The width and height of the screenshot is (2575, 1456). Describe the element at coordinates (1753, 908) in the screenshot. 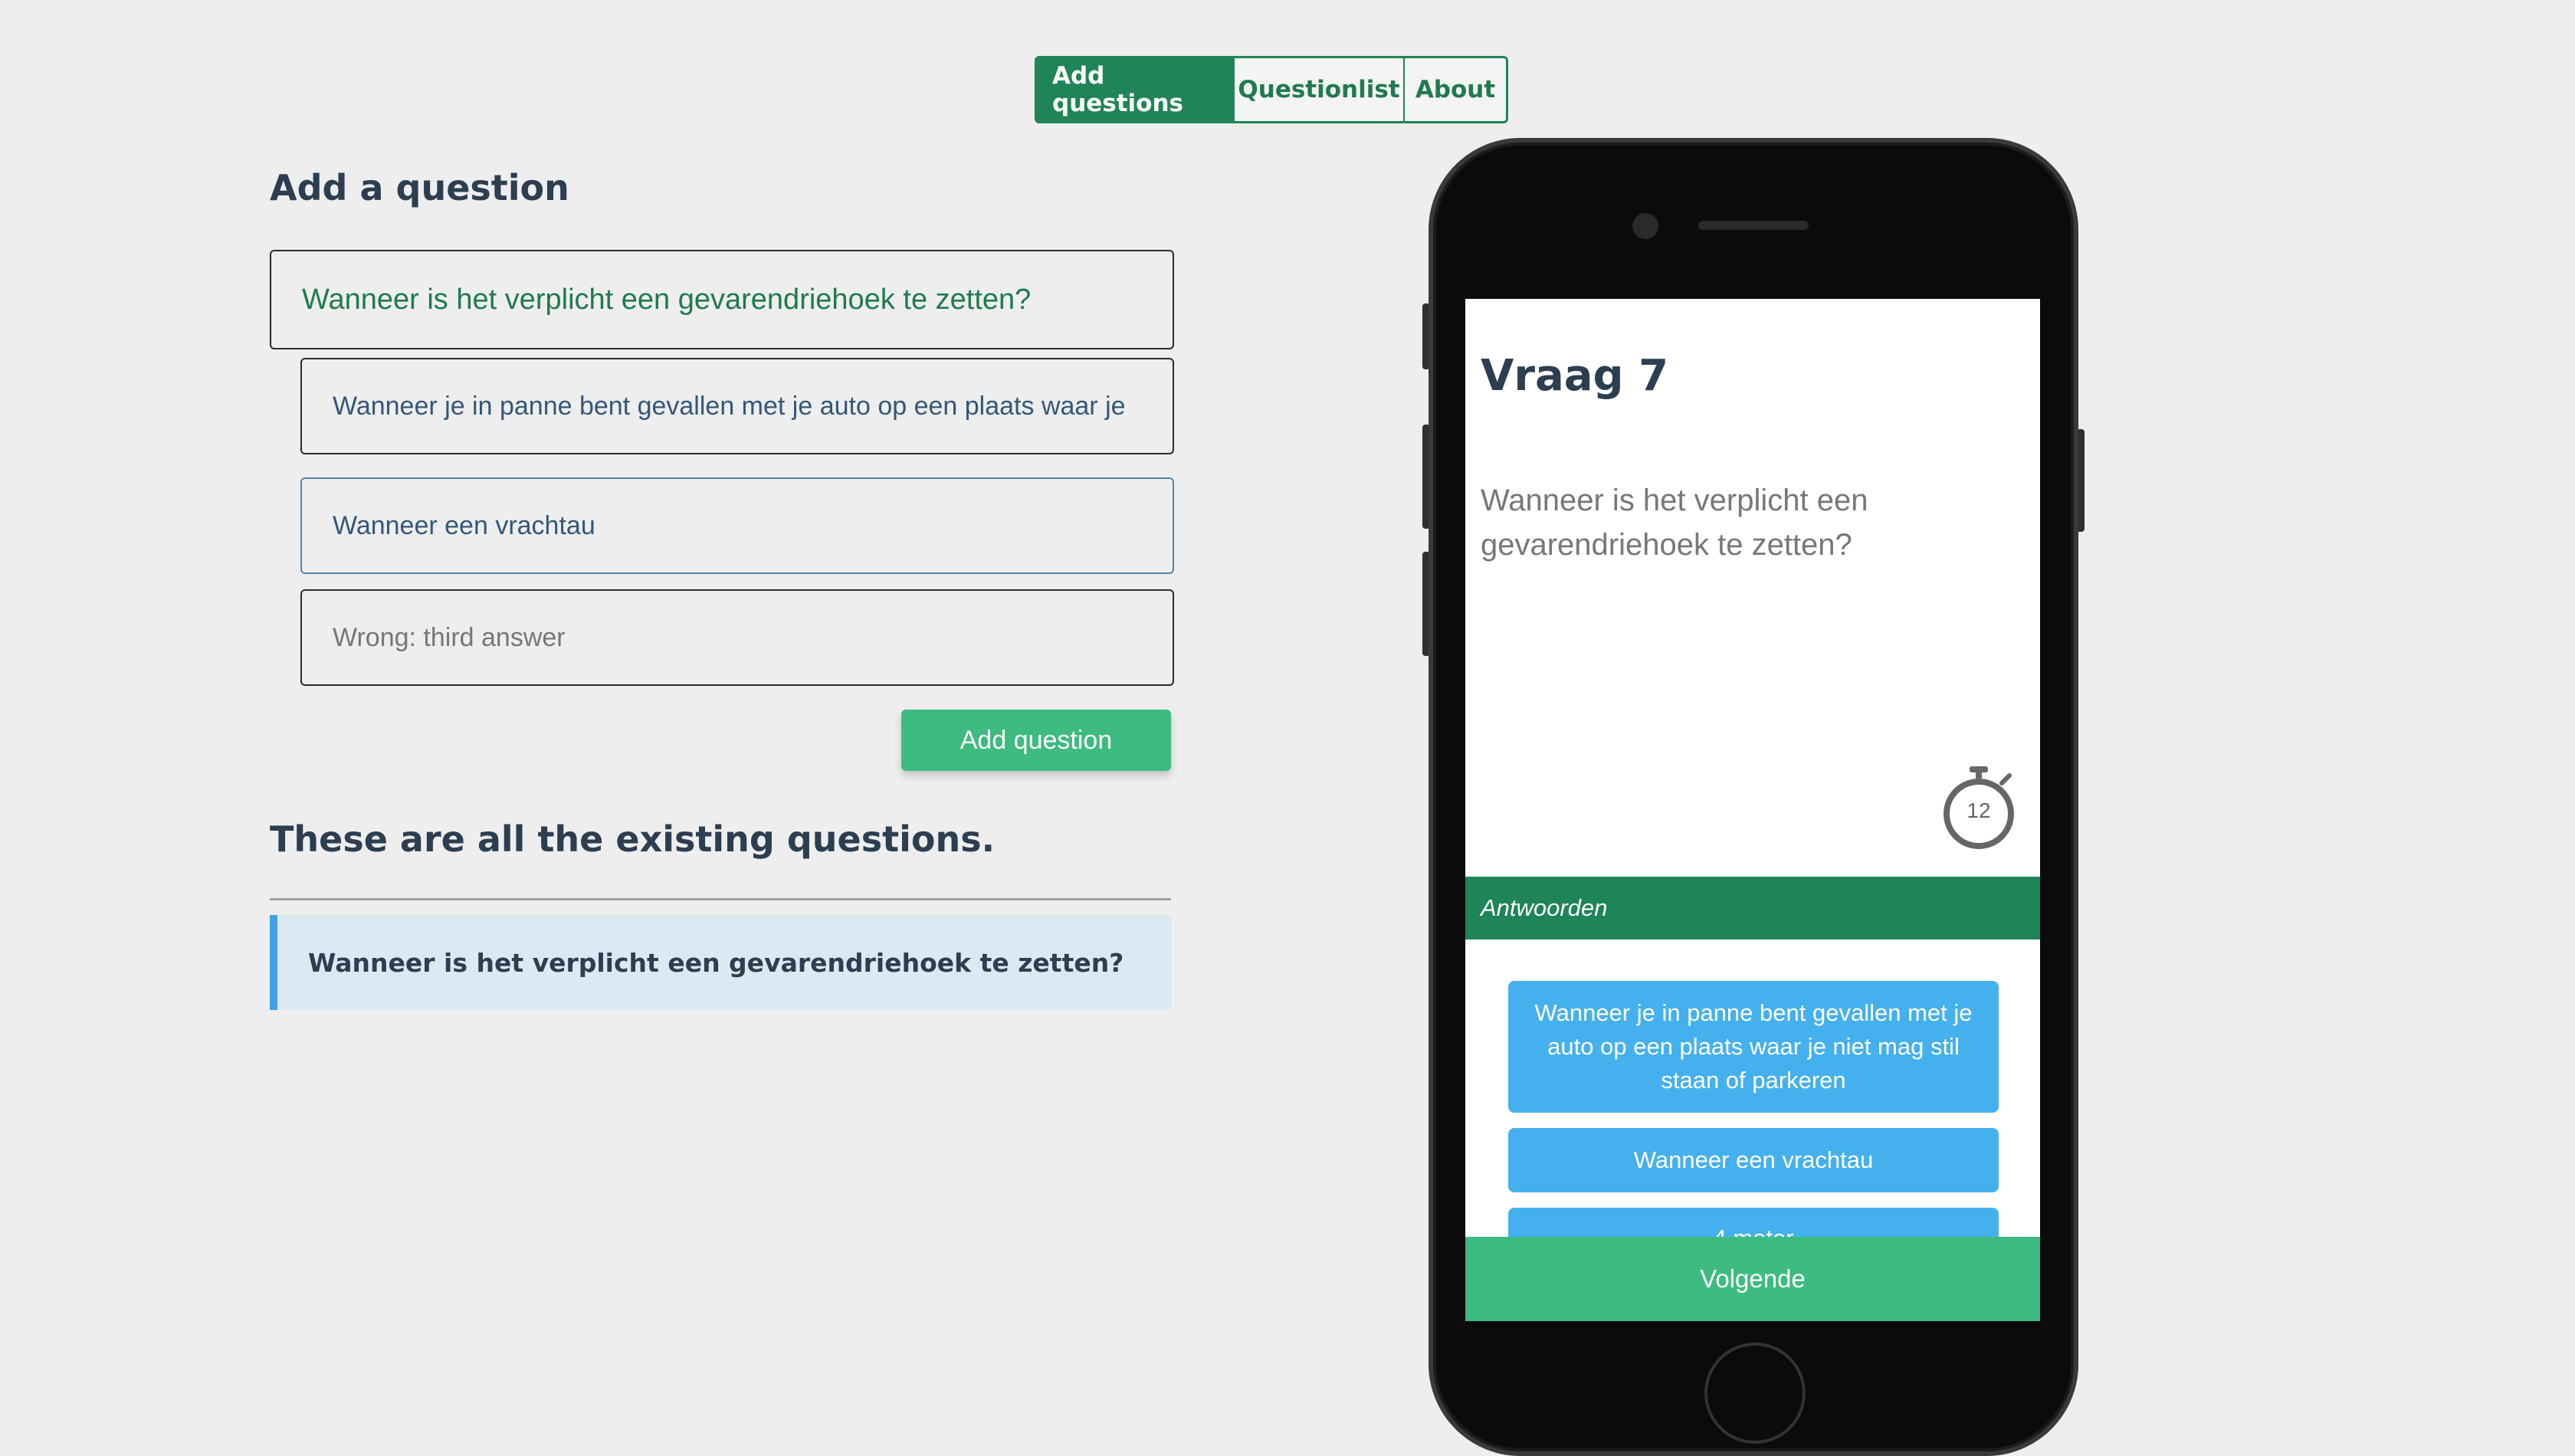

I see `answers-header: Antwoorden` at that location.